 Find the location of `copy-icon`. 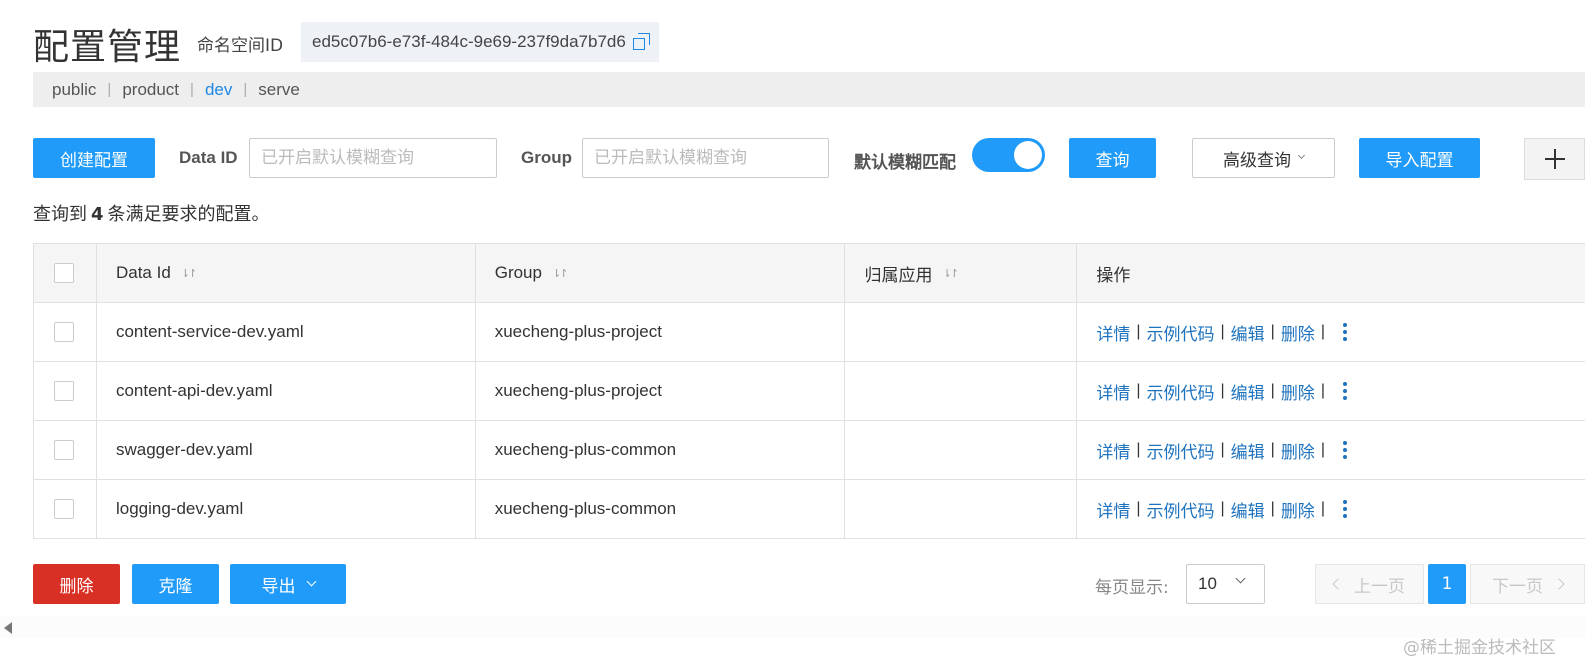

copy-icon is located at coordinates (641, 42).